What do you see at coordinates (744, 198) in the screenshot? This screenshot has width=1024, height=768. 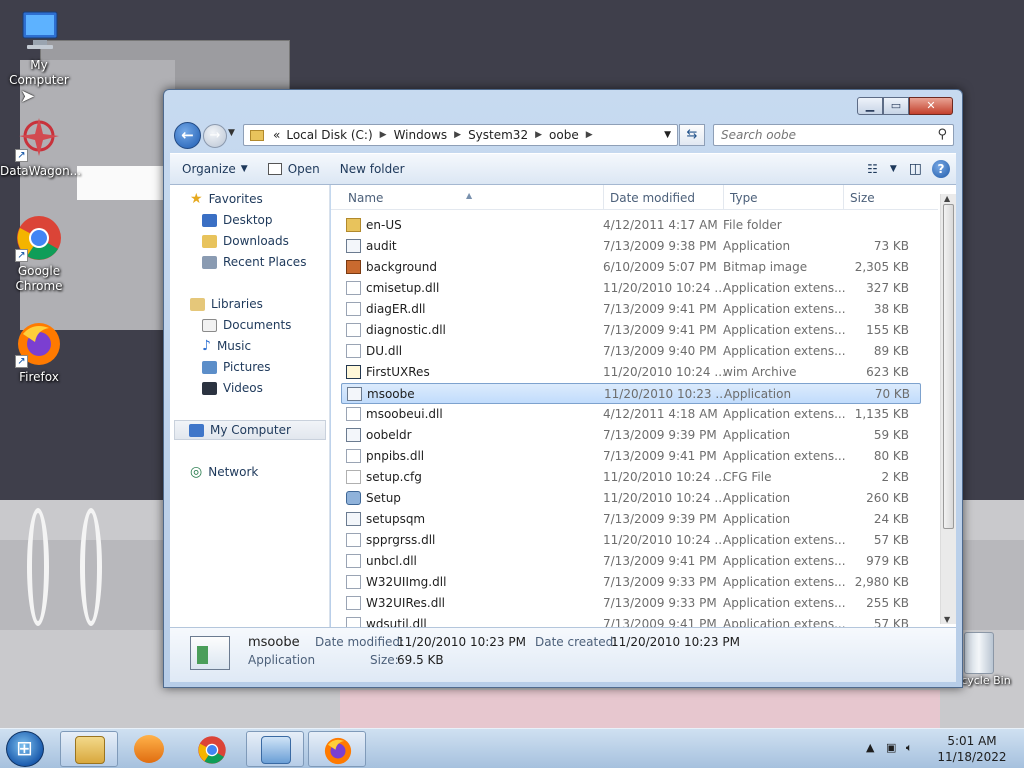 I see `column-type: Type` at bounding box center [744, 198].